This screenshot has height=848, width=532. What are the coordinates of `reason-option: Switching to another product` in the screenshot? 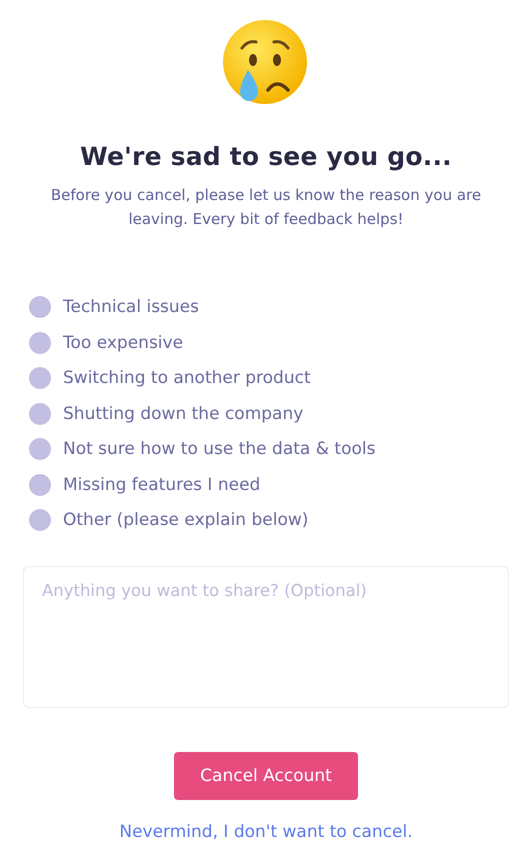 It's located at (170, 378).